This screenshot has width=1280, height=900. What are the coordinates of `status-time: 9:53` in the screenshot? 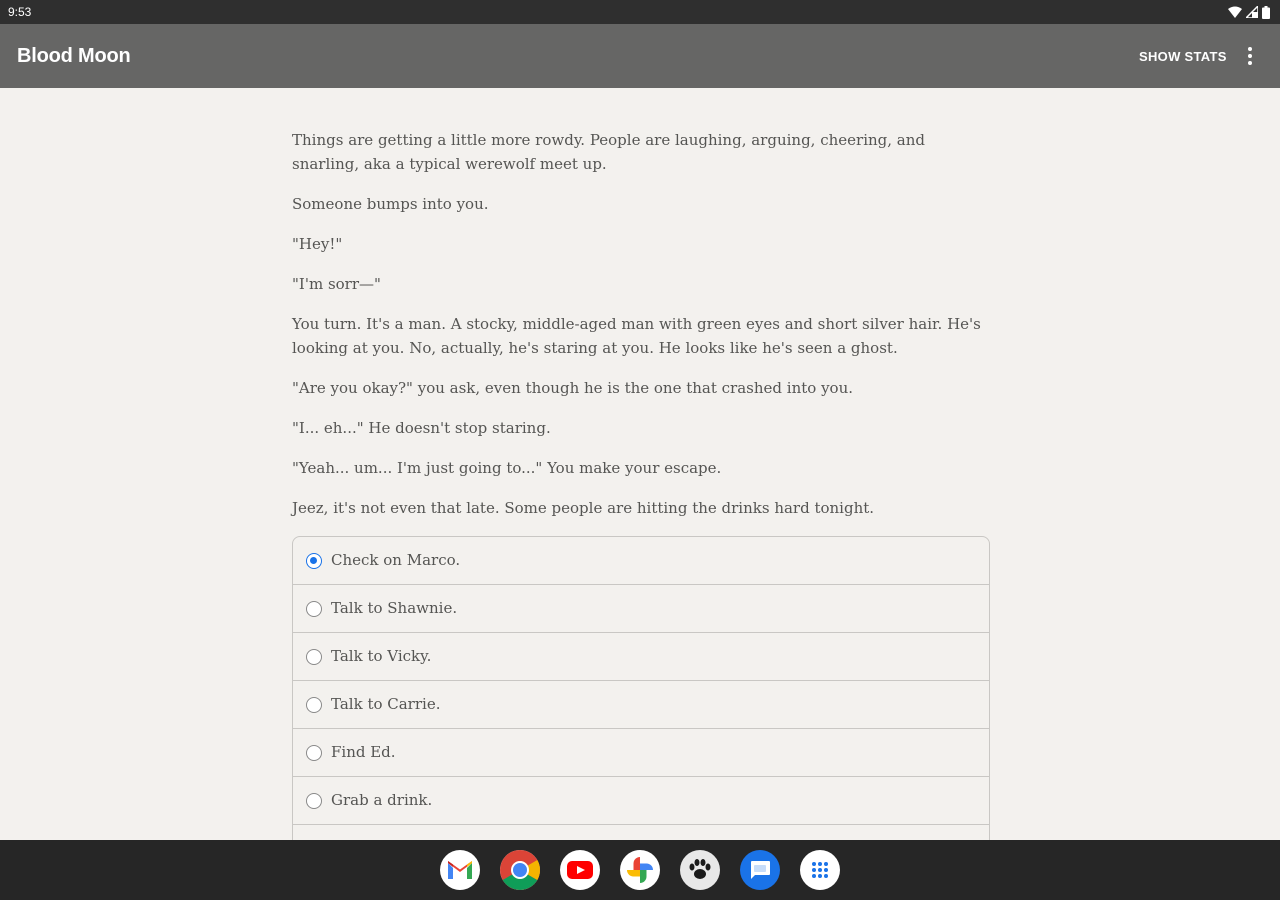 It's located at (20, 12).